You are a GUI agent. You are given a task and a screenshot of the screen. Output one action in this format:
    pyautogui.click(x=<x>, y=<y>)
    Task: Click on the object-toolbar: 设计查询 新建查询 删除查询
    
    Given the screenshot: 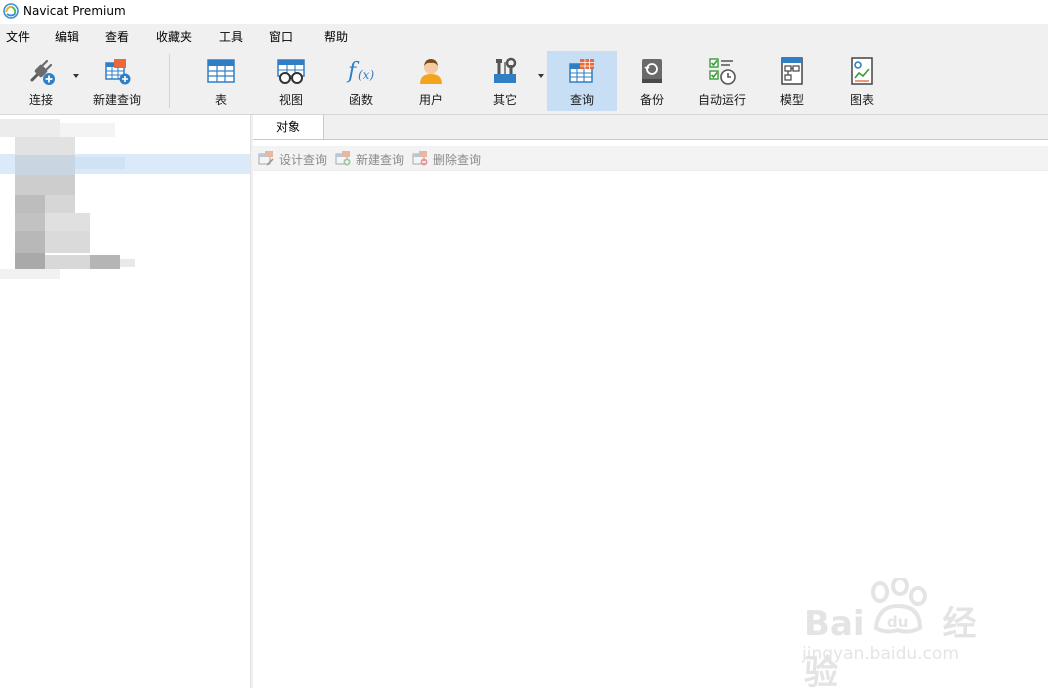 What is the action you would take?
    pyautogui.click(x=650, y=158)
    